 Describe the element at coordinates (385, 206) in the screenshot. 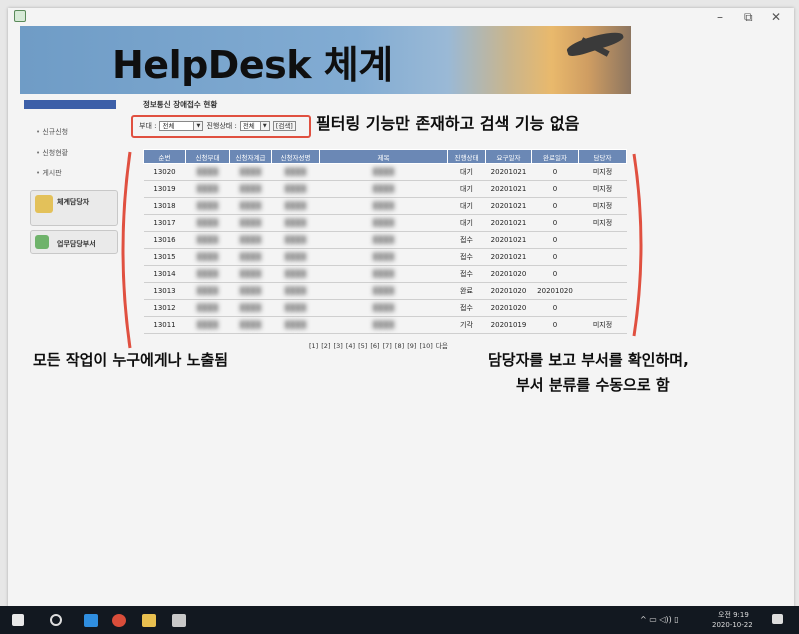

I see `table-row: 13018 ████ ████ ████ ████ 대기 20201021 0 미지정` at that location.